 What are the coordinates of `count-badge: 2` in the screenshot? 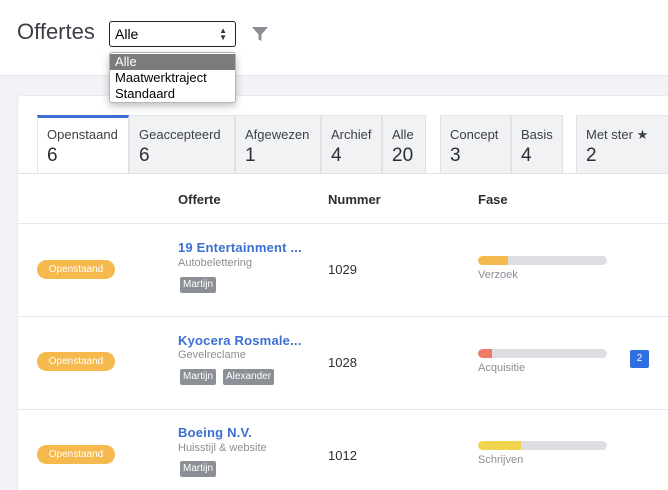 It's located at (639, 359).